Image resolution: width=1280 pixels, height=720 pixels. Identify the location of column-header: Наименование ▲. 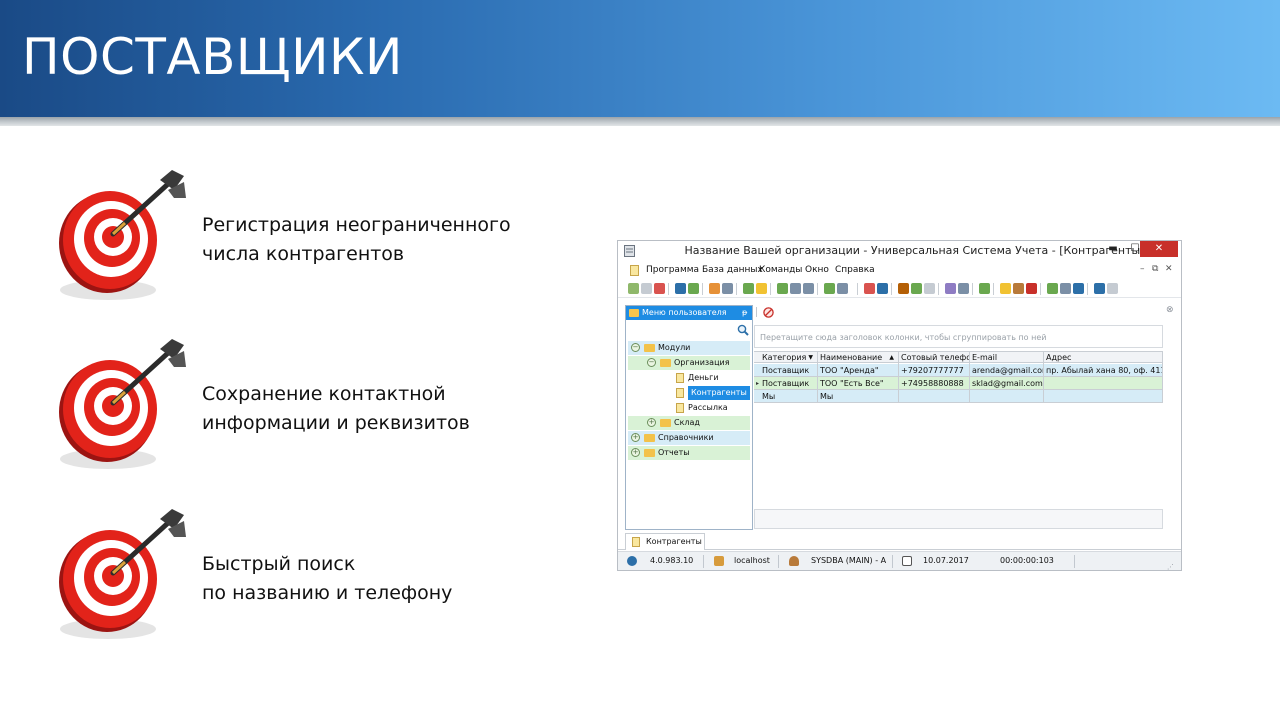
(858, 358).